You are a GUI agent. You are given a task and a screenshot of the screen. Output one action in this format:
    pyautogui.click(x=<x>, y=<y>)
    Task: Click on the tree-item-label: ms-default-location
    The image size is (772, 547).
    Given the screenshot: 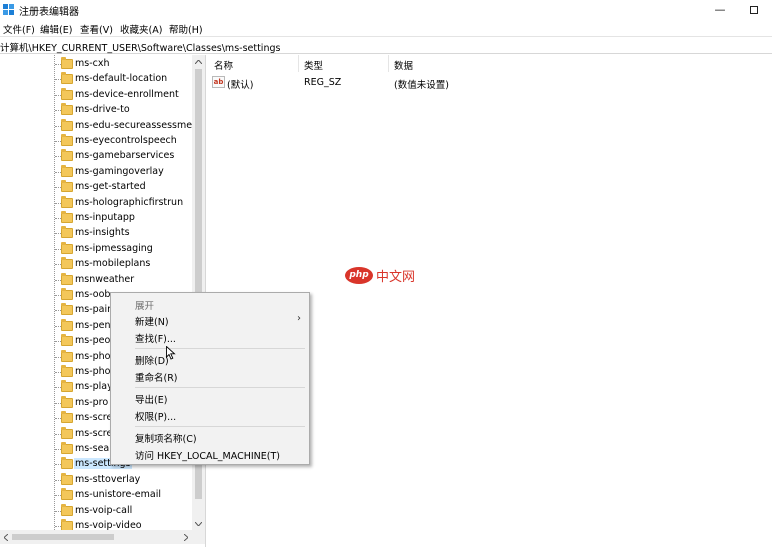 What is the action you would take?
    pyautogui.click(x=121, y=79)
    